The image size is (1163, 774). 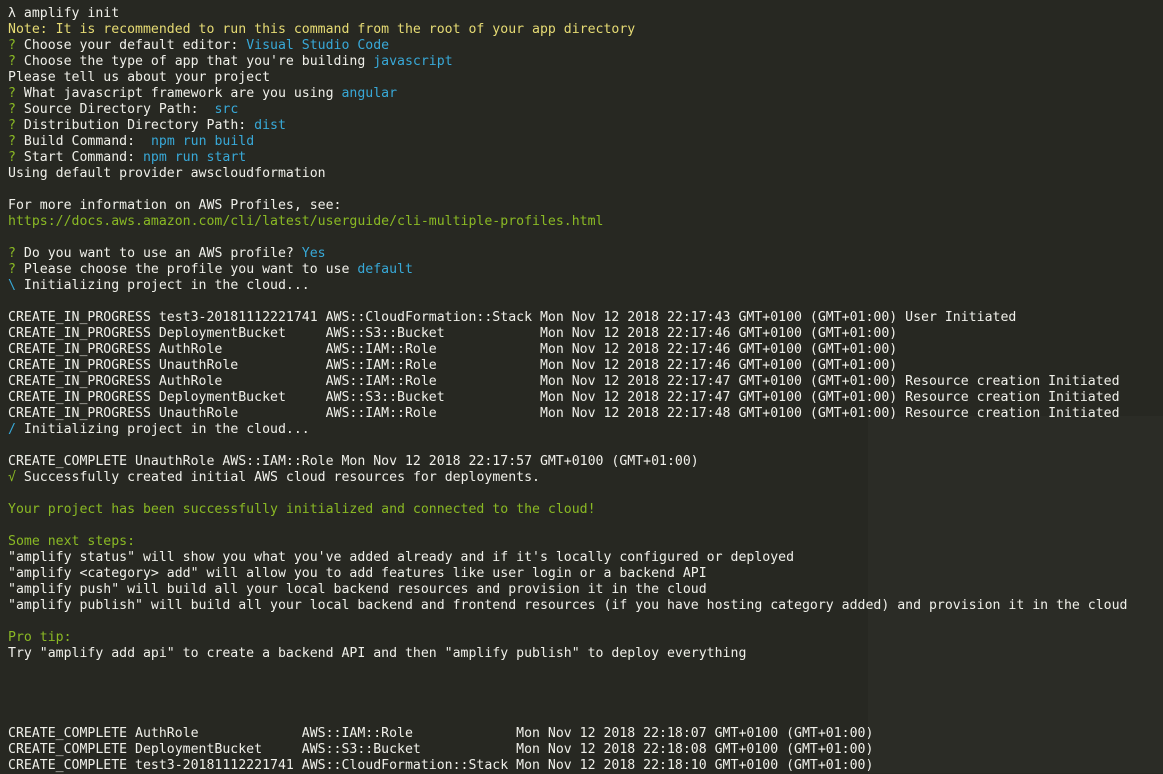 What do you see at coordinates (167, 253) in the screenshot?
I see `question-use-profile: ? Do you want to use an AWS profile? Yes` at bounding box center [167, 253].